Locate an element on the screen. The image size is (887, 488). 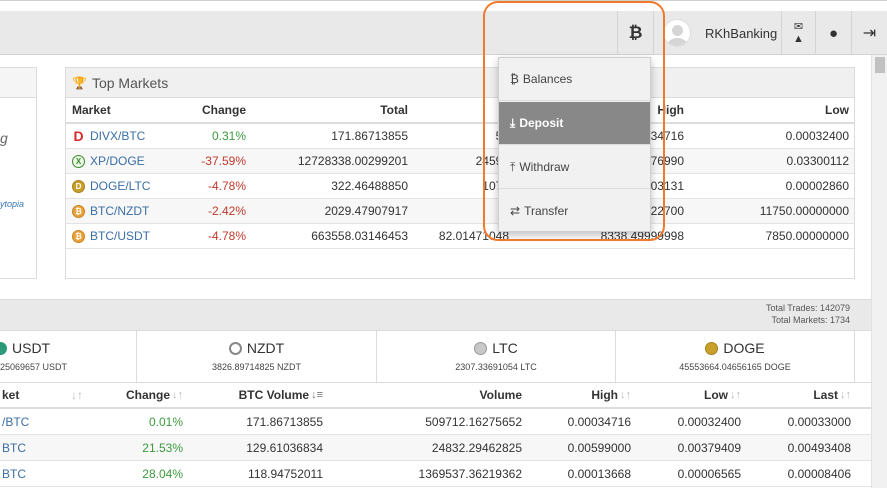
market-cell: D DOGE/LTC is located at coordinates (111, 186).